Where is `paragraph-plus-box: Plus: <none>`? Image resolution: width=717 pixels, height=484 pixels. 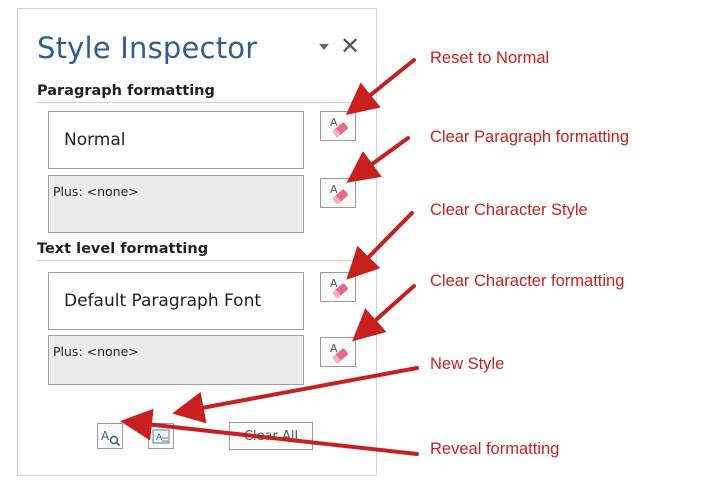 paragraph-plus-box: Plus: <none> is located at coordinates (176, 204).